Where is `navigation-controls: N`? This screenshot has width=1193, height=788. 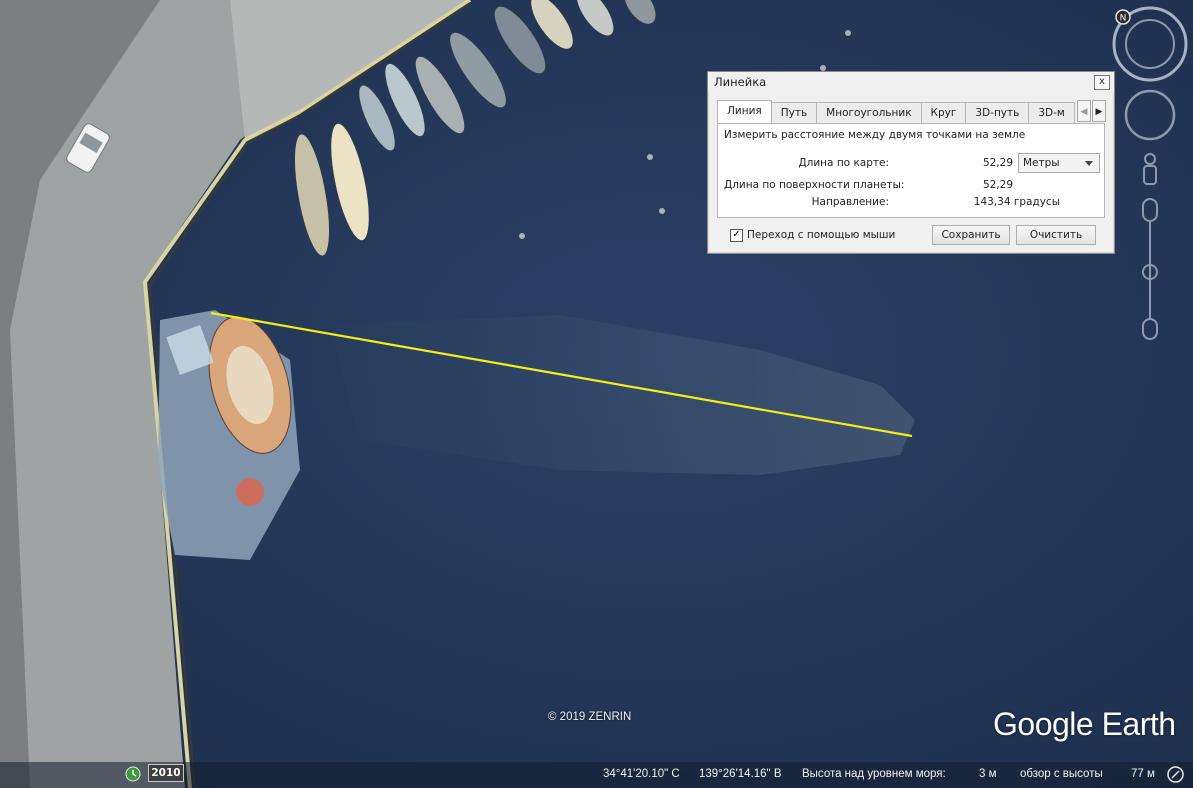 navigation-controls: N is located at coordinates (1150, 174).